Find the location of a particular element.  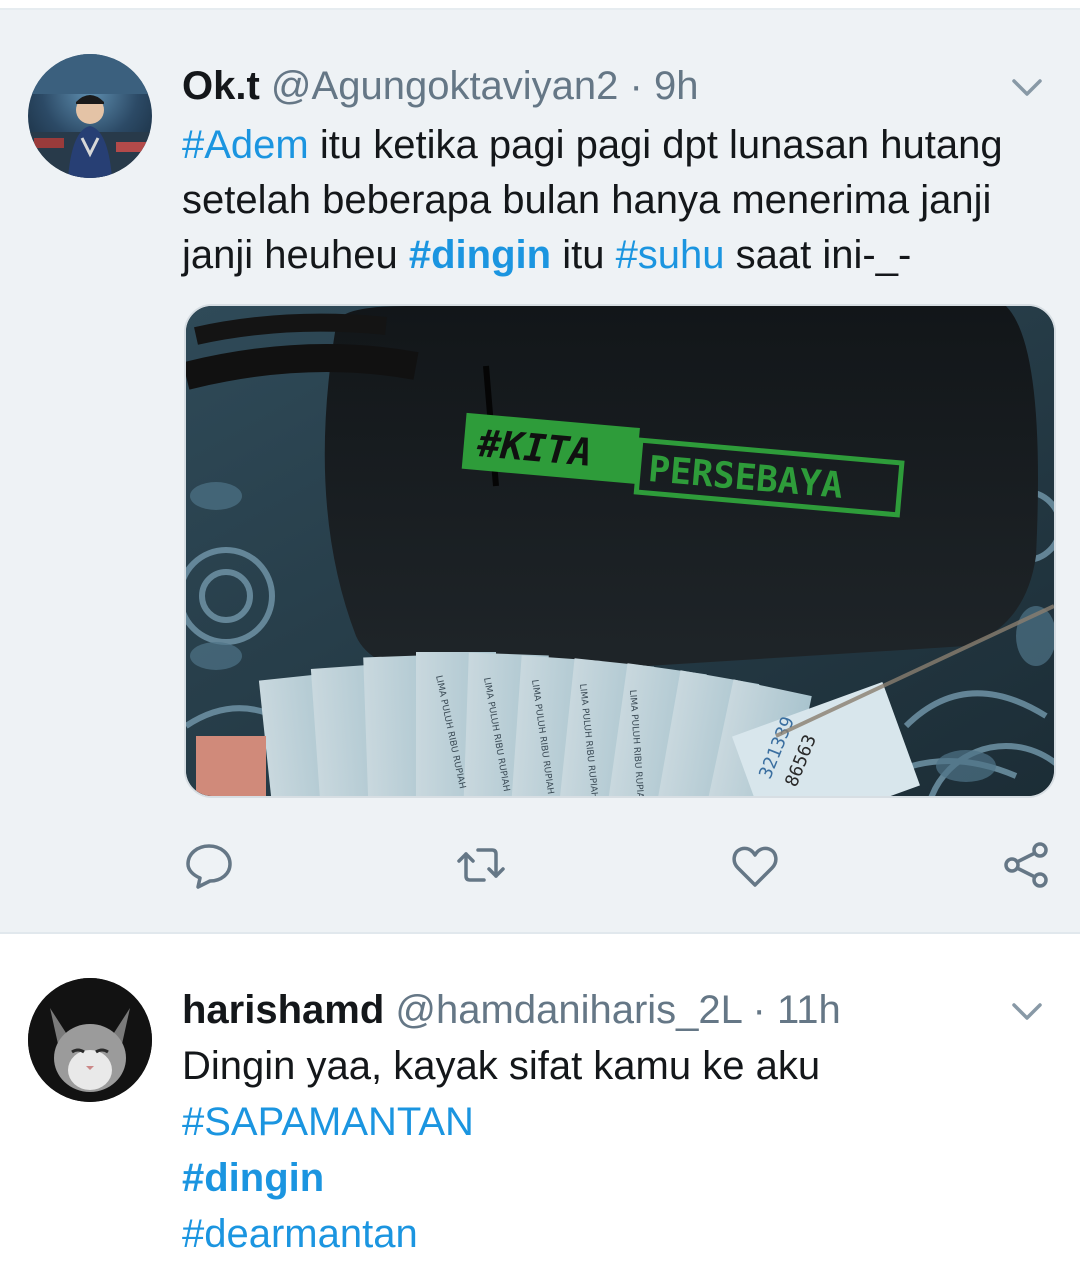

reply-icon is located at coordinates (209, 865).